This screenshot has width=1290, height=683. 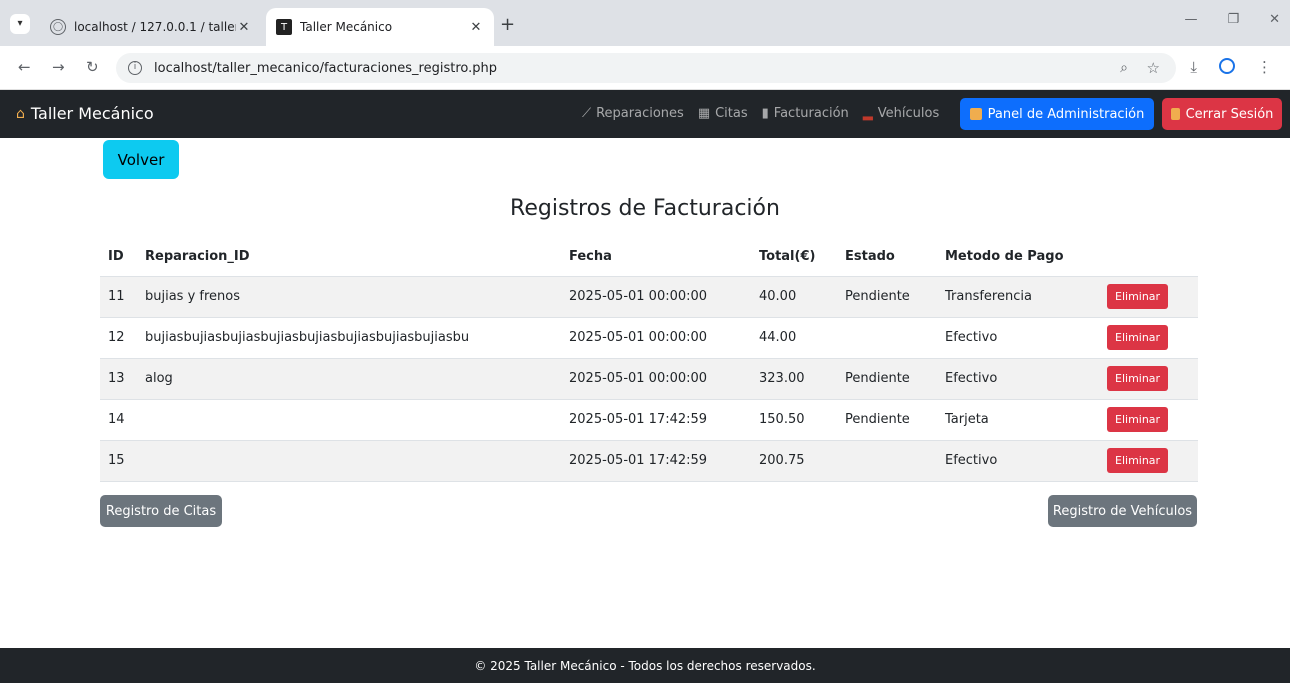 What do you see at coordinates (975, 114) in the screenshot?
I see `chart-icon` at bounding box center [975, 114].